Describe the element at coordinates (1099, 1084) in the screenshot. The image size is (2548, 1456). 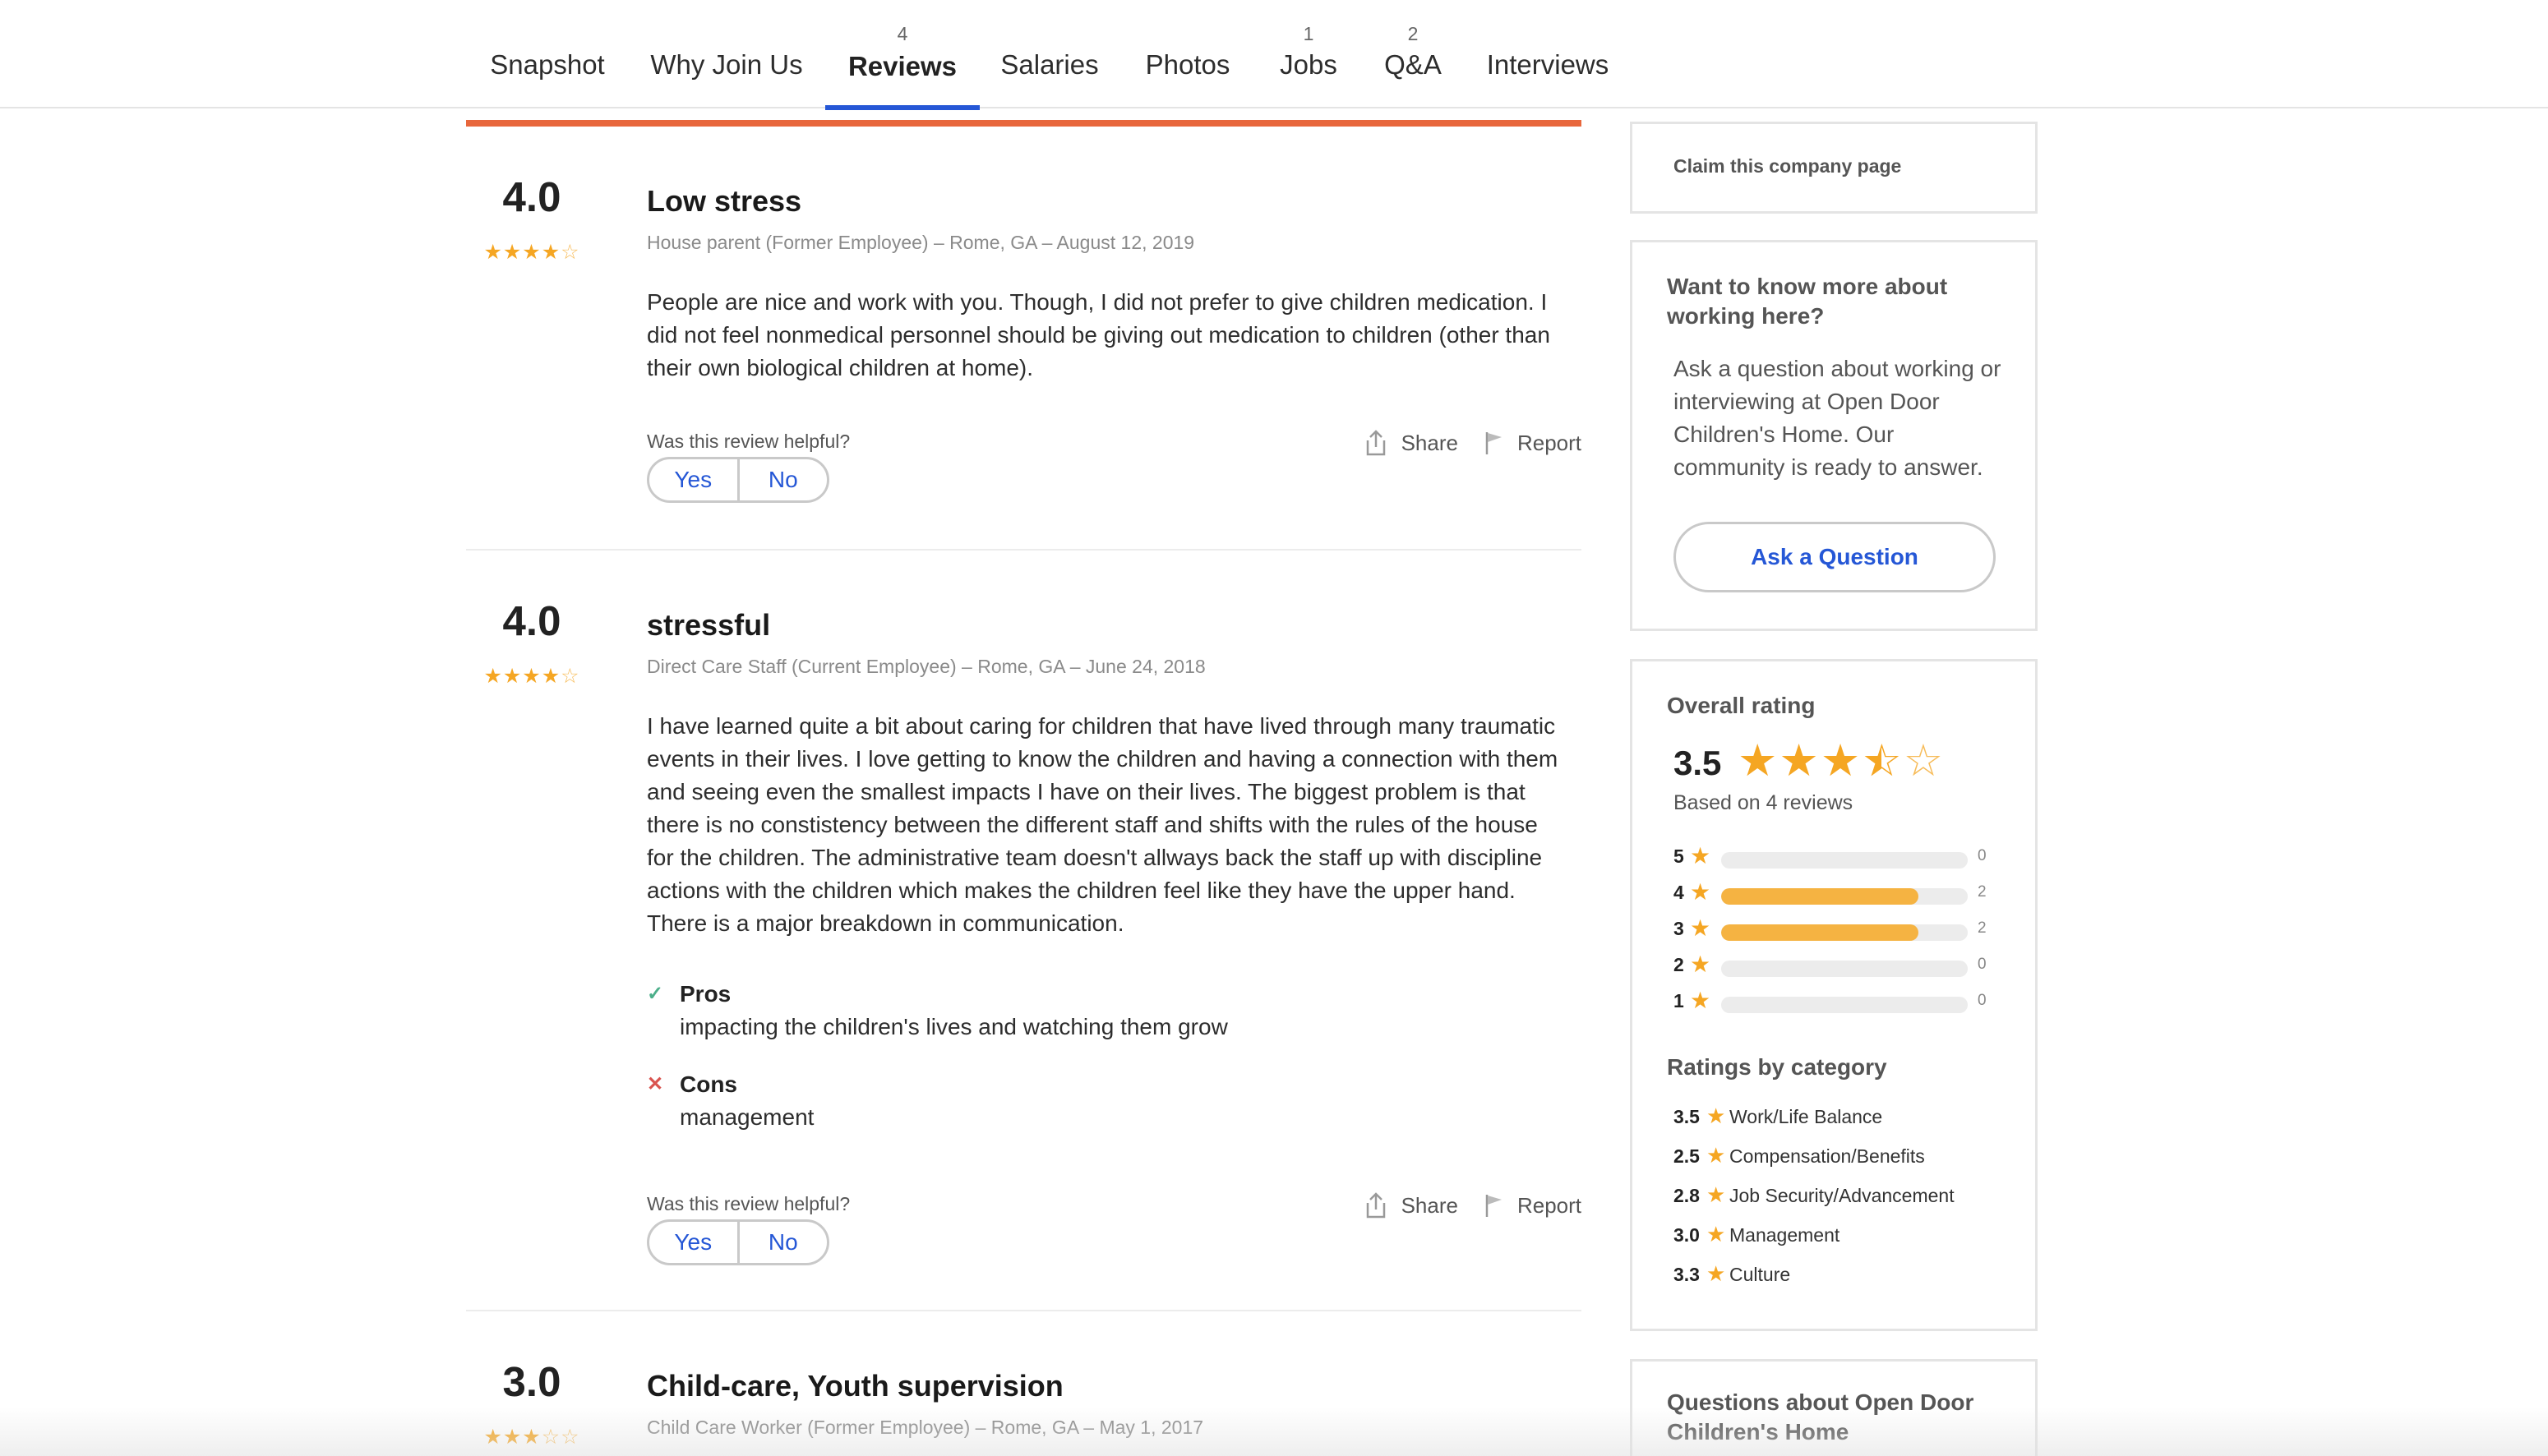
I see `cons-heading: ✕ Cons` at that location.